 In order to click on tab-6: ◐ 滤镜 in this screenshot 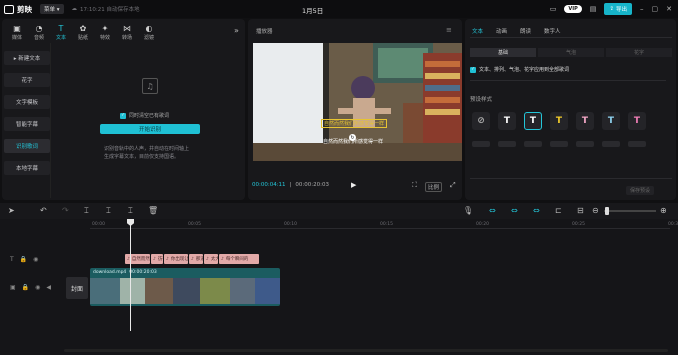, I will do `click(149, 33)`.